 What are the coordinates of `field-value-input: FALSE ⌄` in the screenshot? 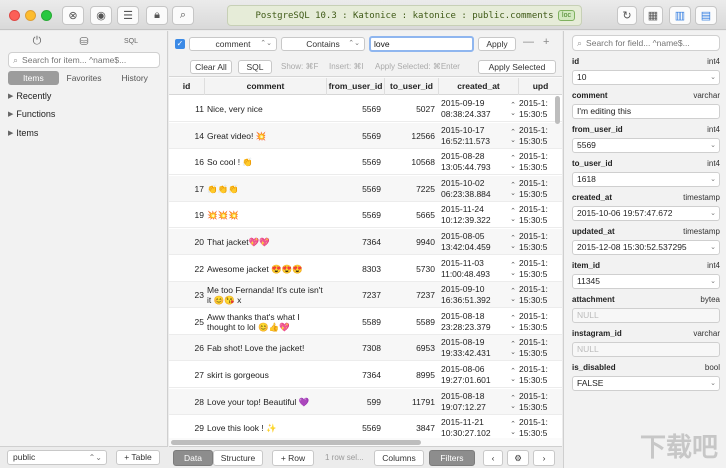 It's located at (646, 383).